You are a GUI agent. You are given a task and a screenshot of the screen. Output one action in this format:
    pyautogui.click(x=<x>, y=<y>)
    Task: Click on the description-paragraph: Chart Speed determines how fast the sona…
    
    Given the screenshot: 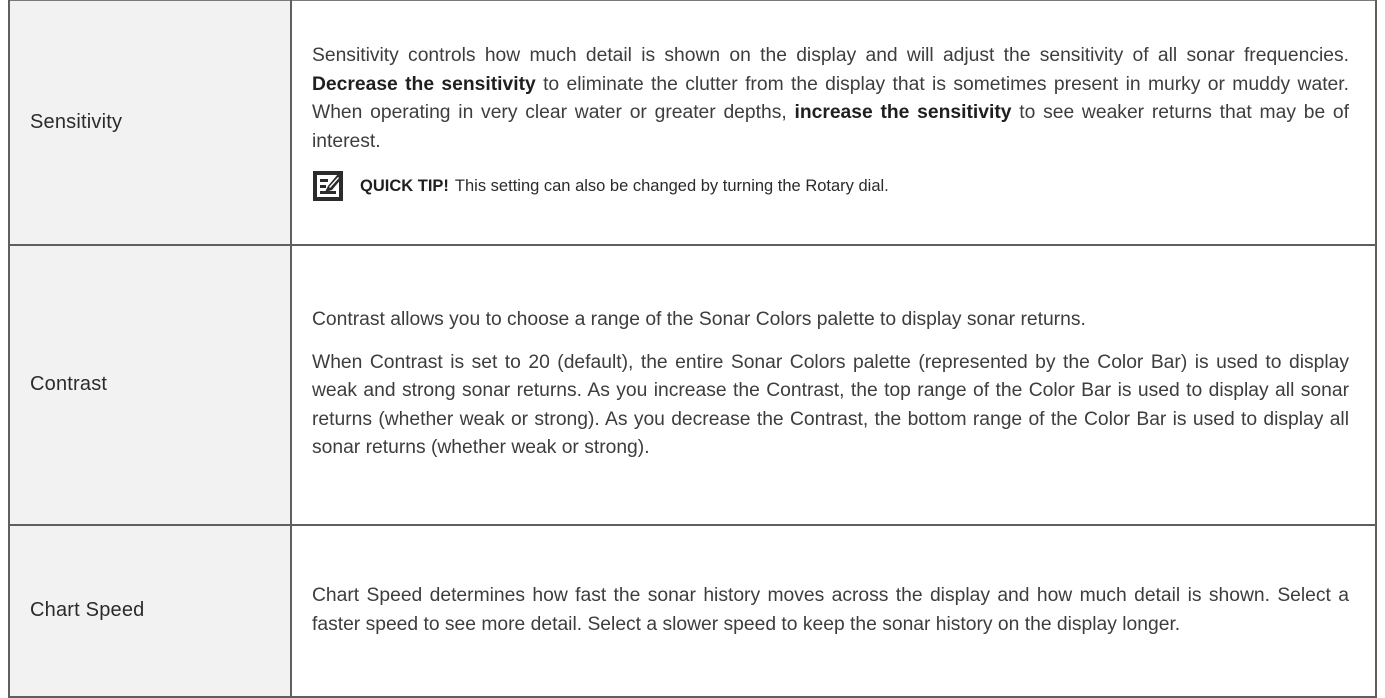 What is the action you would take?
    pyautogui.click(x=830, y=610)
    